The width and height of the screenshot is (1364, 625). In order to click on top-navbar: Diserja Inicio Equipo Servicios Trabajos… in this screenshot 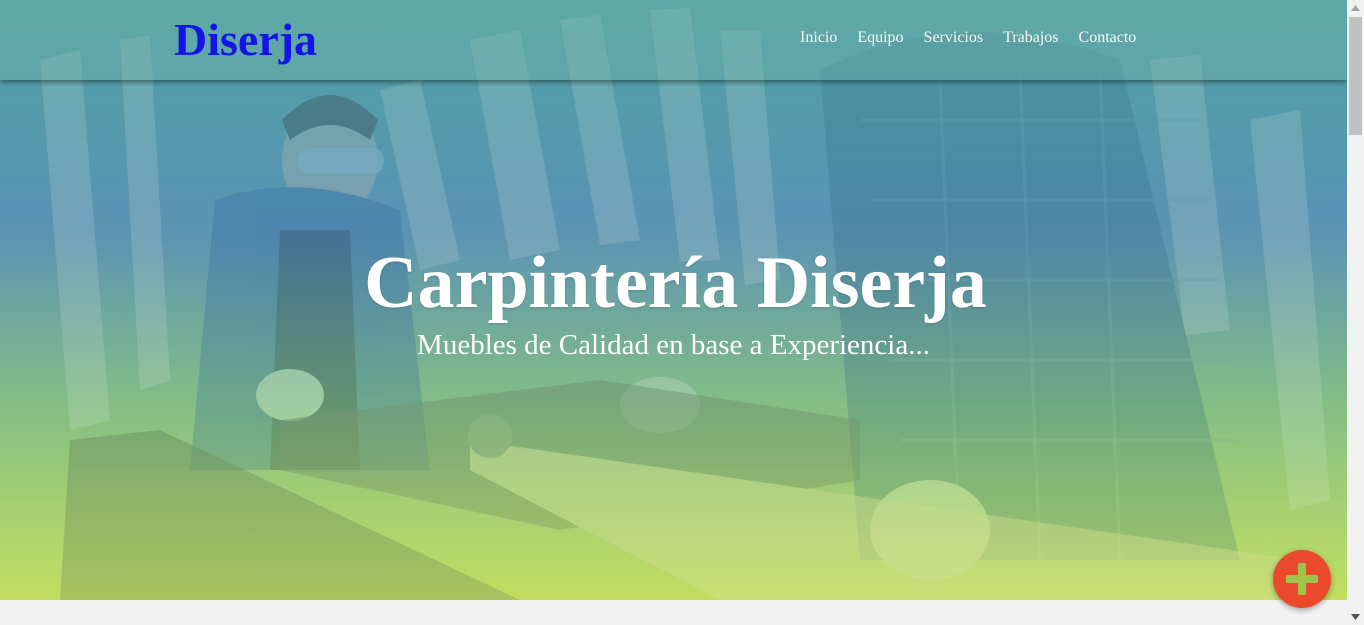, I will do `click(673, 40)`.